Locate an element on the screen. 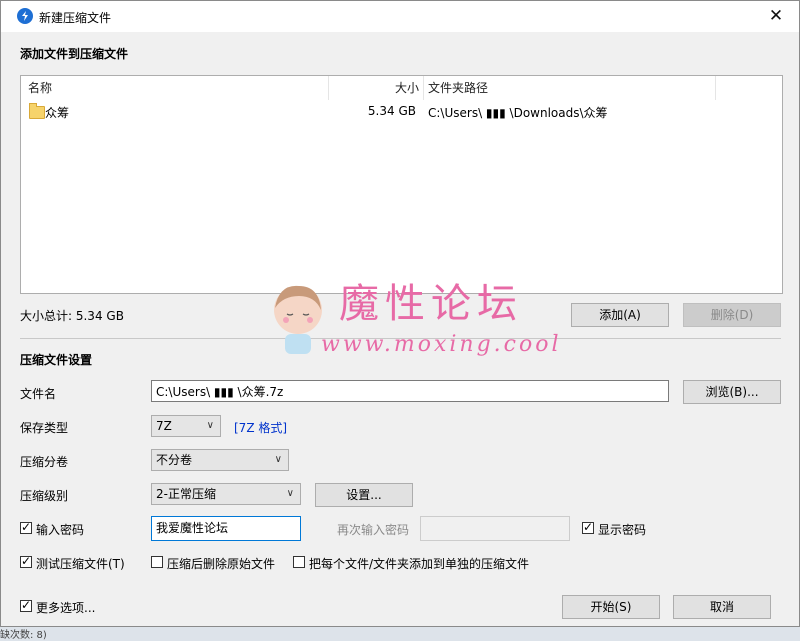 Image resolution: width=800 pixels, height=641 pixels. folder-icon is located at coordinates (37, 111).